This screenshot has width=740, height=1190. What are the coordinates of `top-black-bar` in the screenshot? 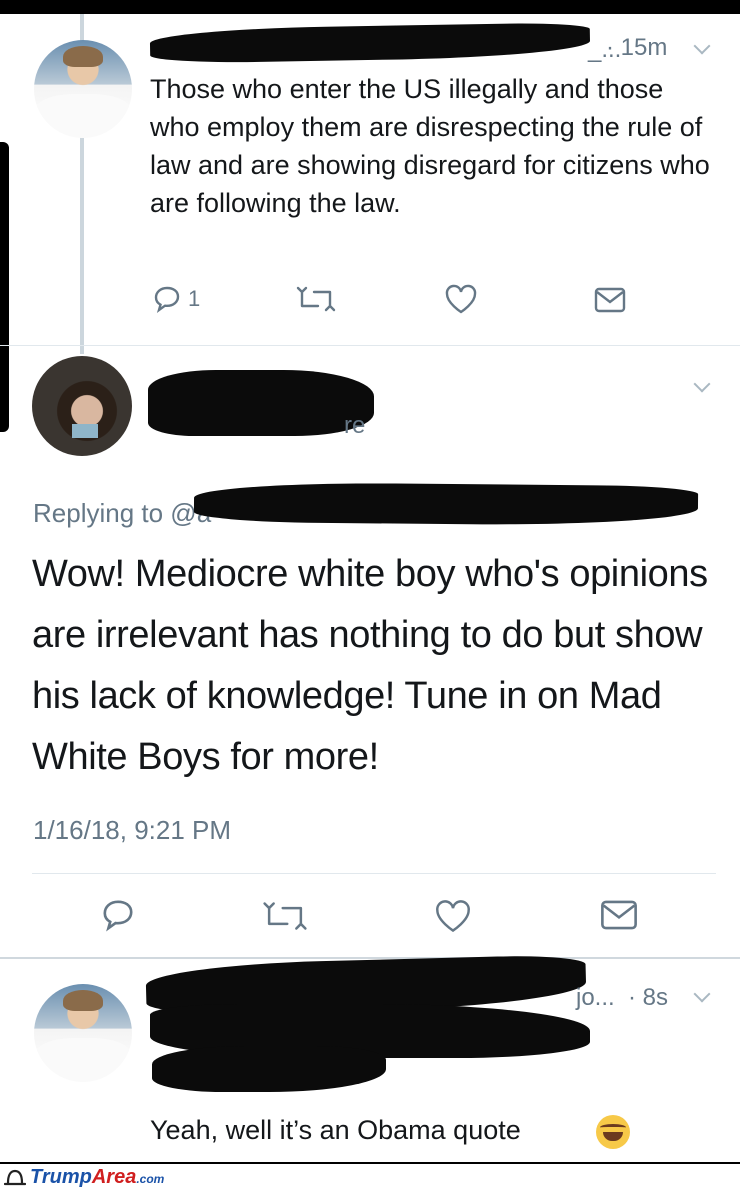 It's located at (370, 7).